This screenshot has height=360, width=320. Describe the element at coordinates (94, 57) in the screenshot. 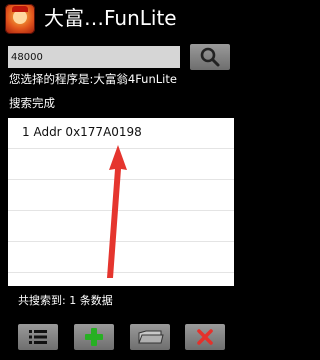

I see `search-input` at that location.